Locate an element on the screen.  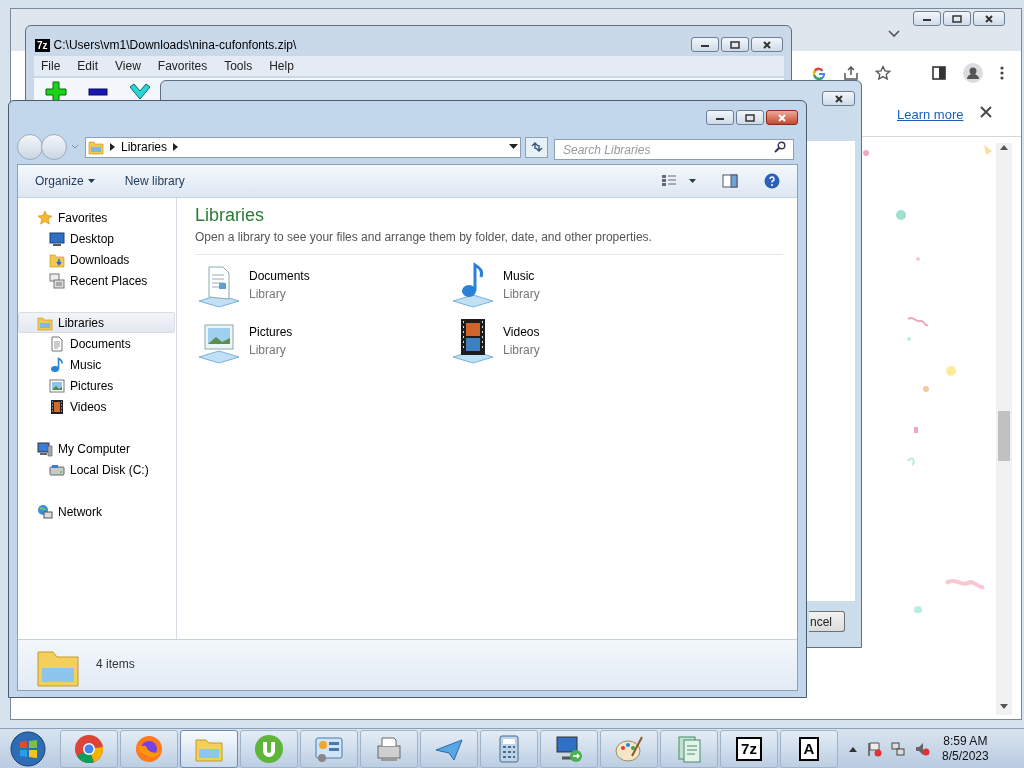
browser-icon is located at coordinates (149, 748).